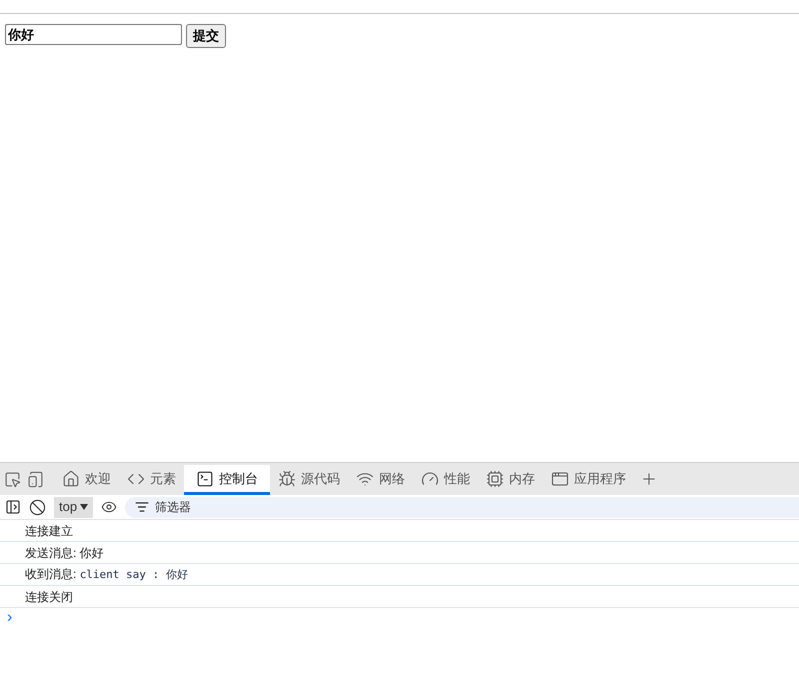  Describe the element at coordinates (9, 618) in the screenshot. I see `console-prompt: ›` at that location.